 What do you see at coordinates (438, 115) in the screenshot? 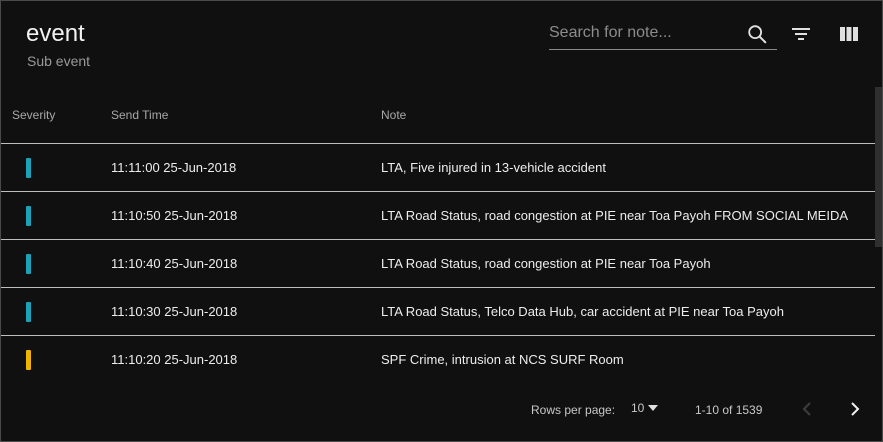
I see `table-header: Severity Send Time Note` at bounding box center [438, 115].